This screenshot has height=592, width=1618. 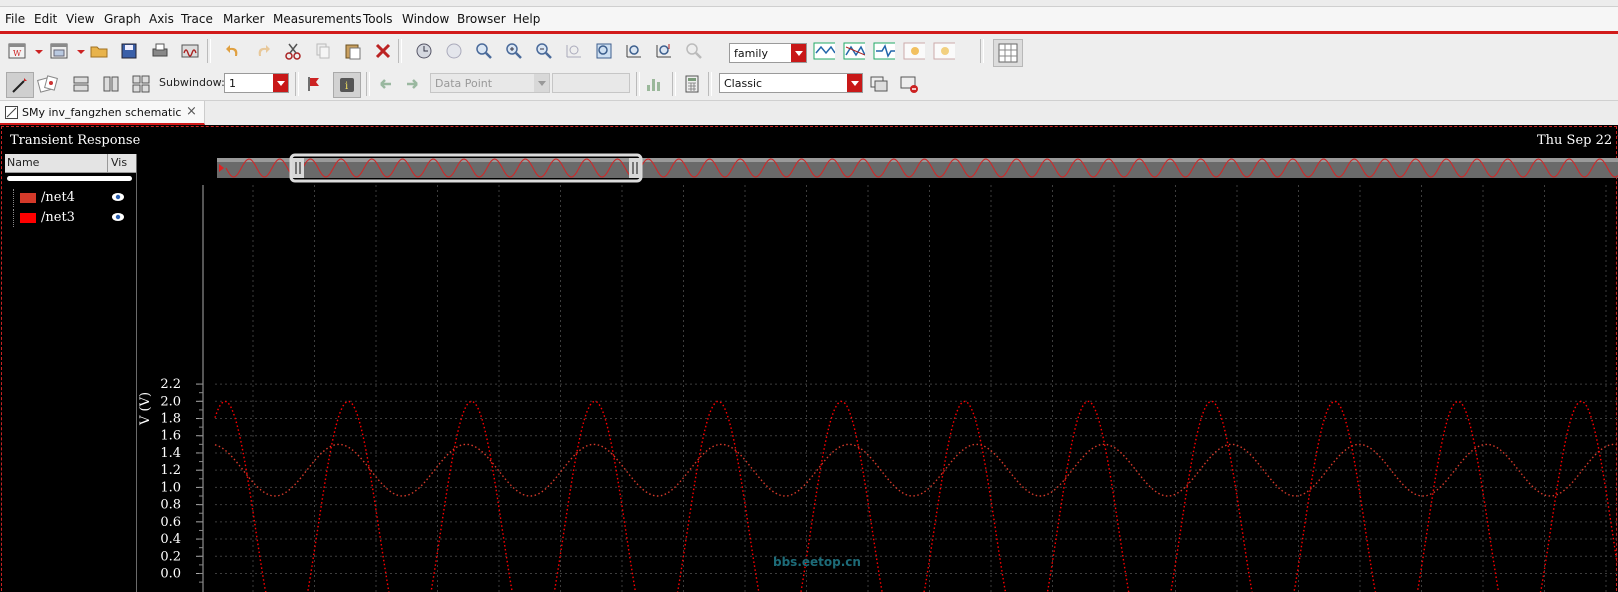 What do you see at coordinates (413, 84) in the screenshot?
I see `next-point-icon` at bounding box center [413, 84].